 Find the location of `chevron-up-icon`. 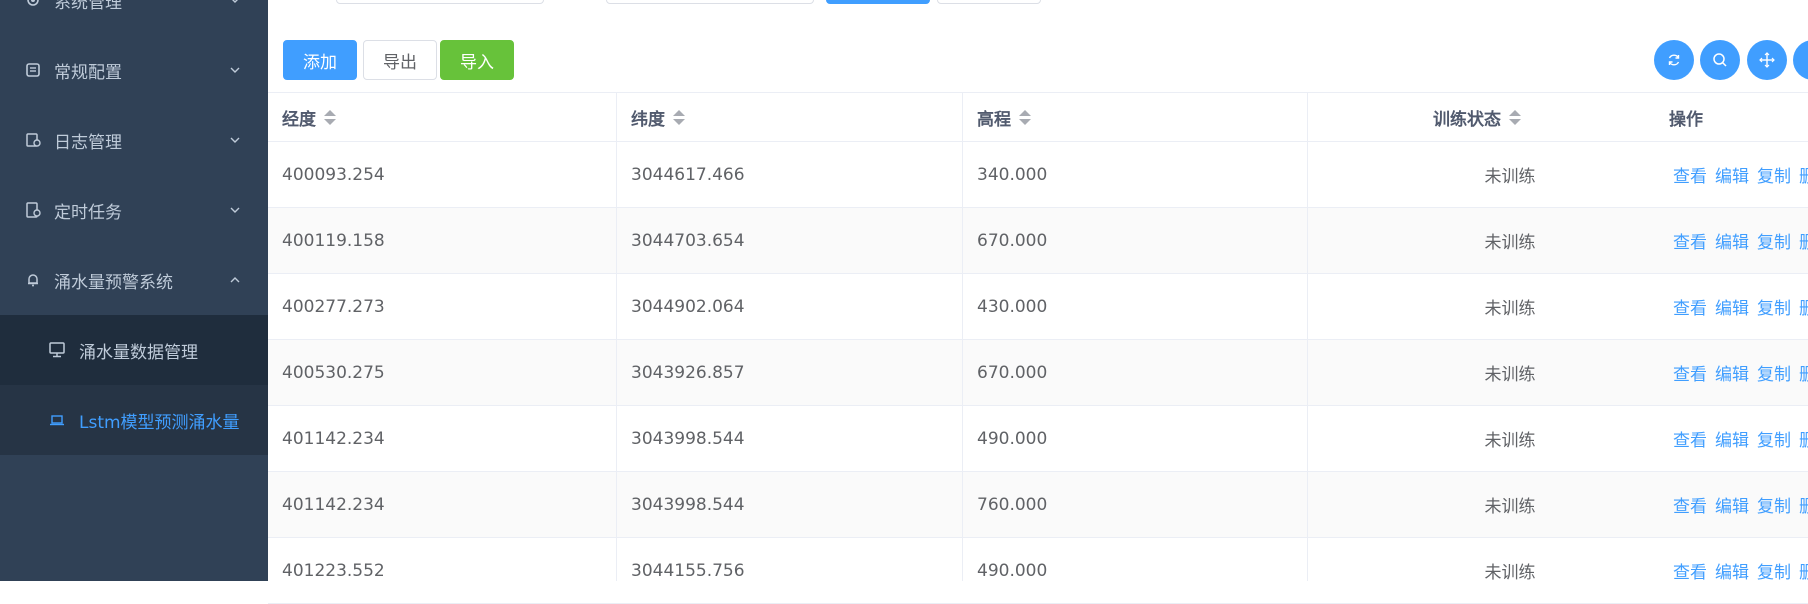

chevron-up-icon is located at coordinates (235, 280).